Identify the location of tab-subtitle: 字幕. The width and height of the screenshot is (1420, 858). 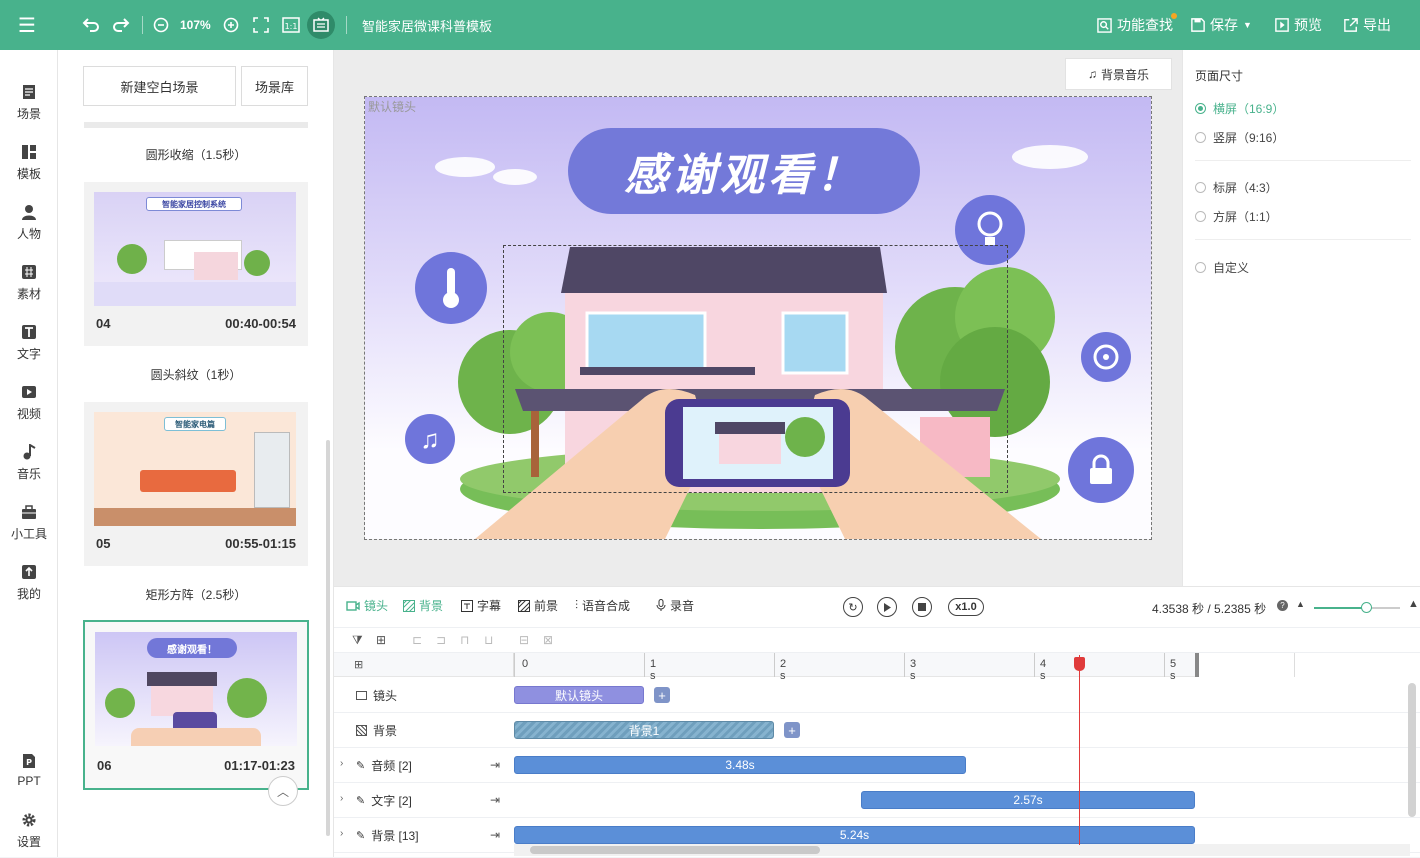
(481, 605).